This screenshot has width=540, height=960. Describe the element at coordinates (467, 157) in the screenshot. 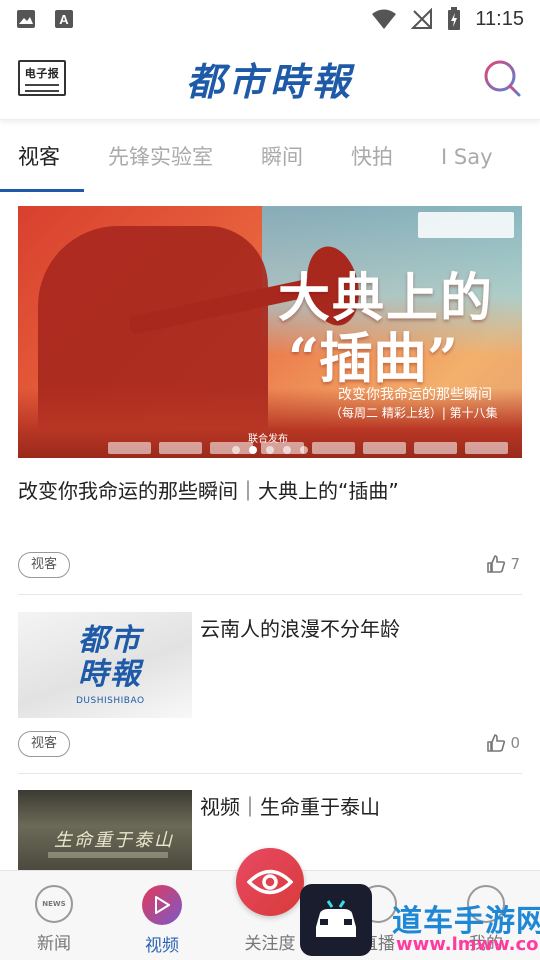

I see `tab-i-say: I Say` at that location.